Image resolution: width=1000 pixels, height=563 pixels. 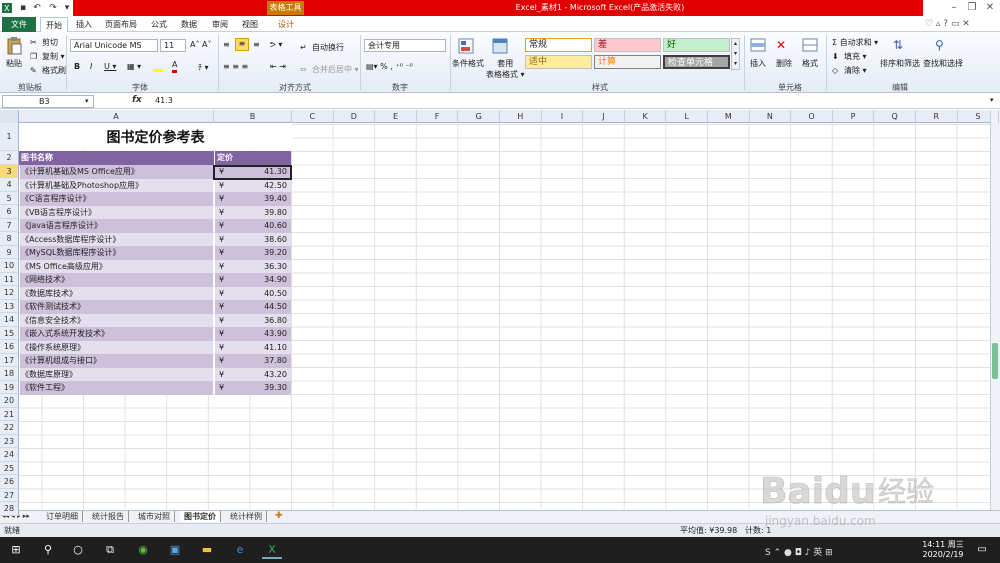 I want to click on bold-button: B, so click(x=77, y=66).